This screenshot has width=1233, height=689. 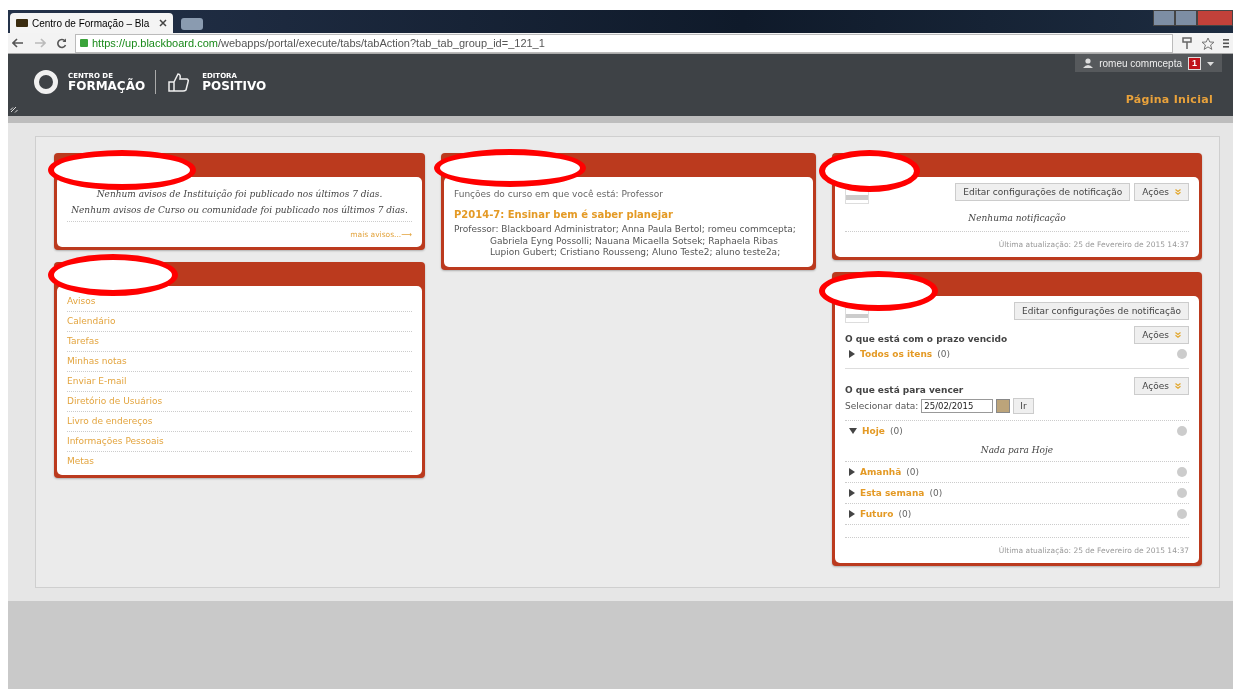 I want to click on minimize-button, so click(x=1164, y=18).